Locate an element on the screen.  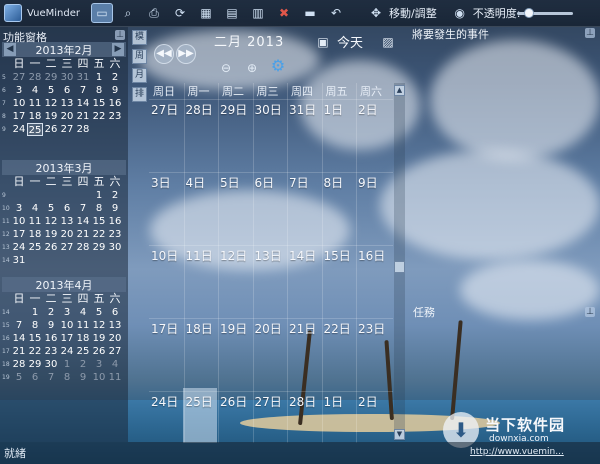
day-cell-number: 20日 is located at coordinates (268, 328).